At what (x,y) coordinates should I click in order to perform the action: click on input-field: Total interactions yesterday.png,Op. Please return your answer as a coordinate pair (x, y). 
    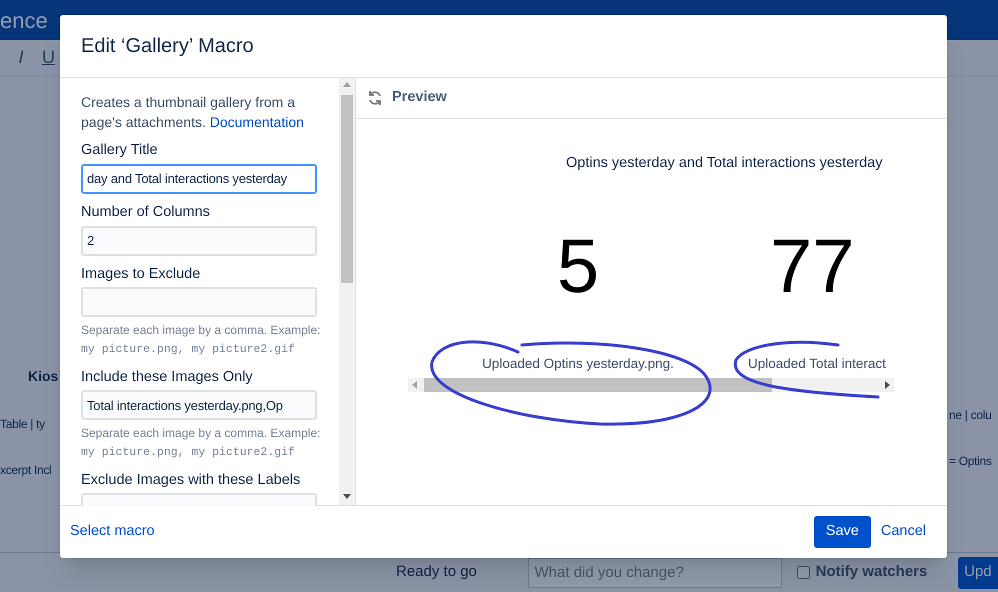
    Looking at the image, I should click on (199, 405).